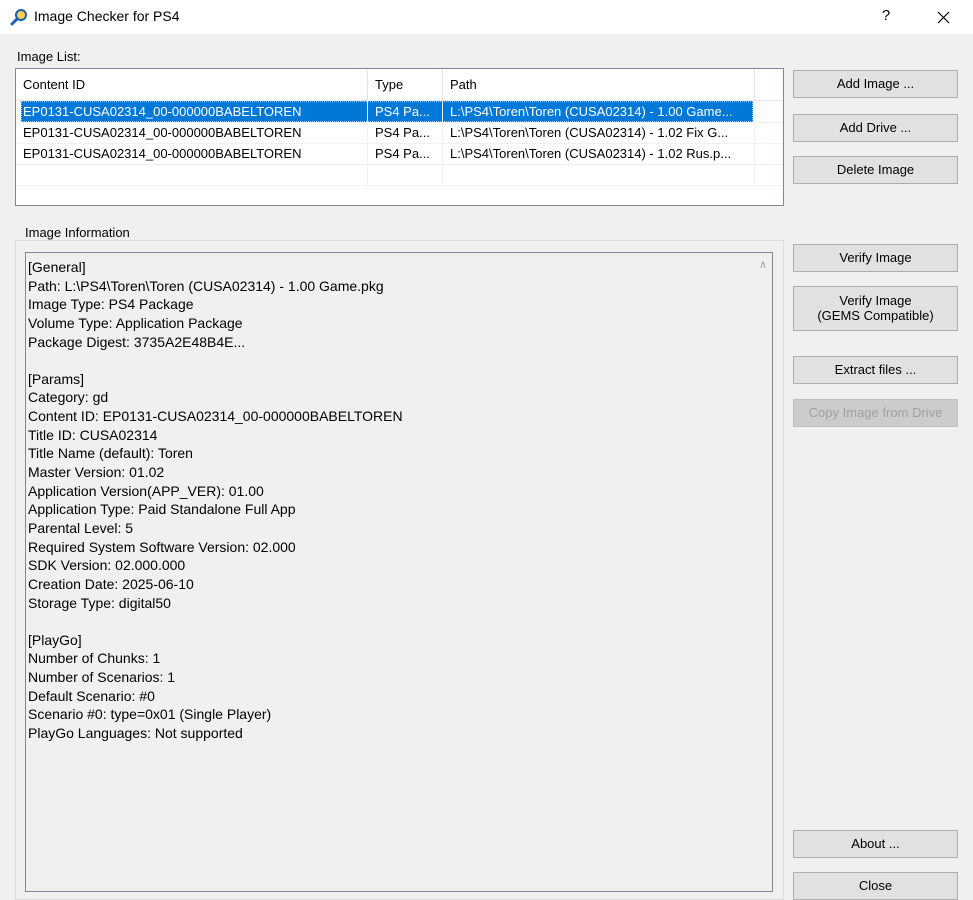 The height and width of the screenshot is (900, 973). I want to click on info-line: Application Version(APP_VER): 01.00, so click(146, 490).